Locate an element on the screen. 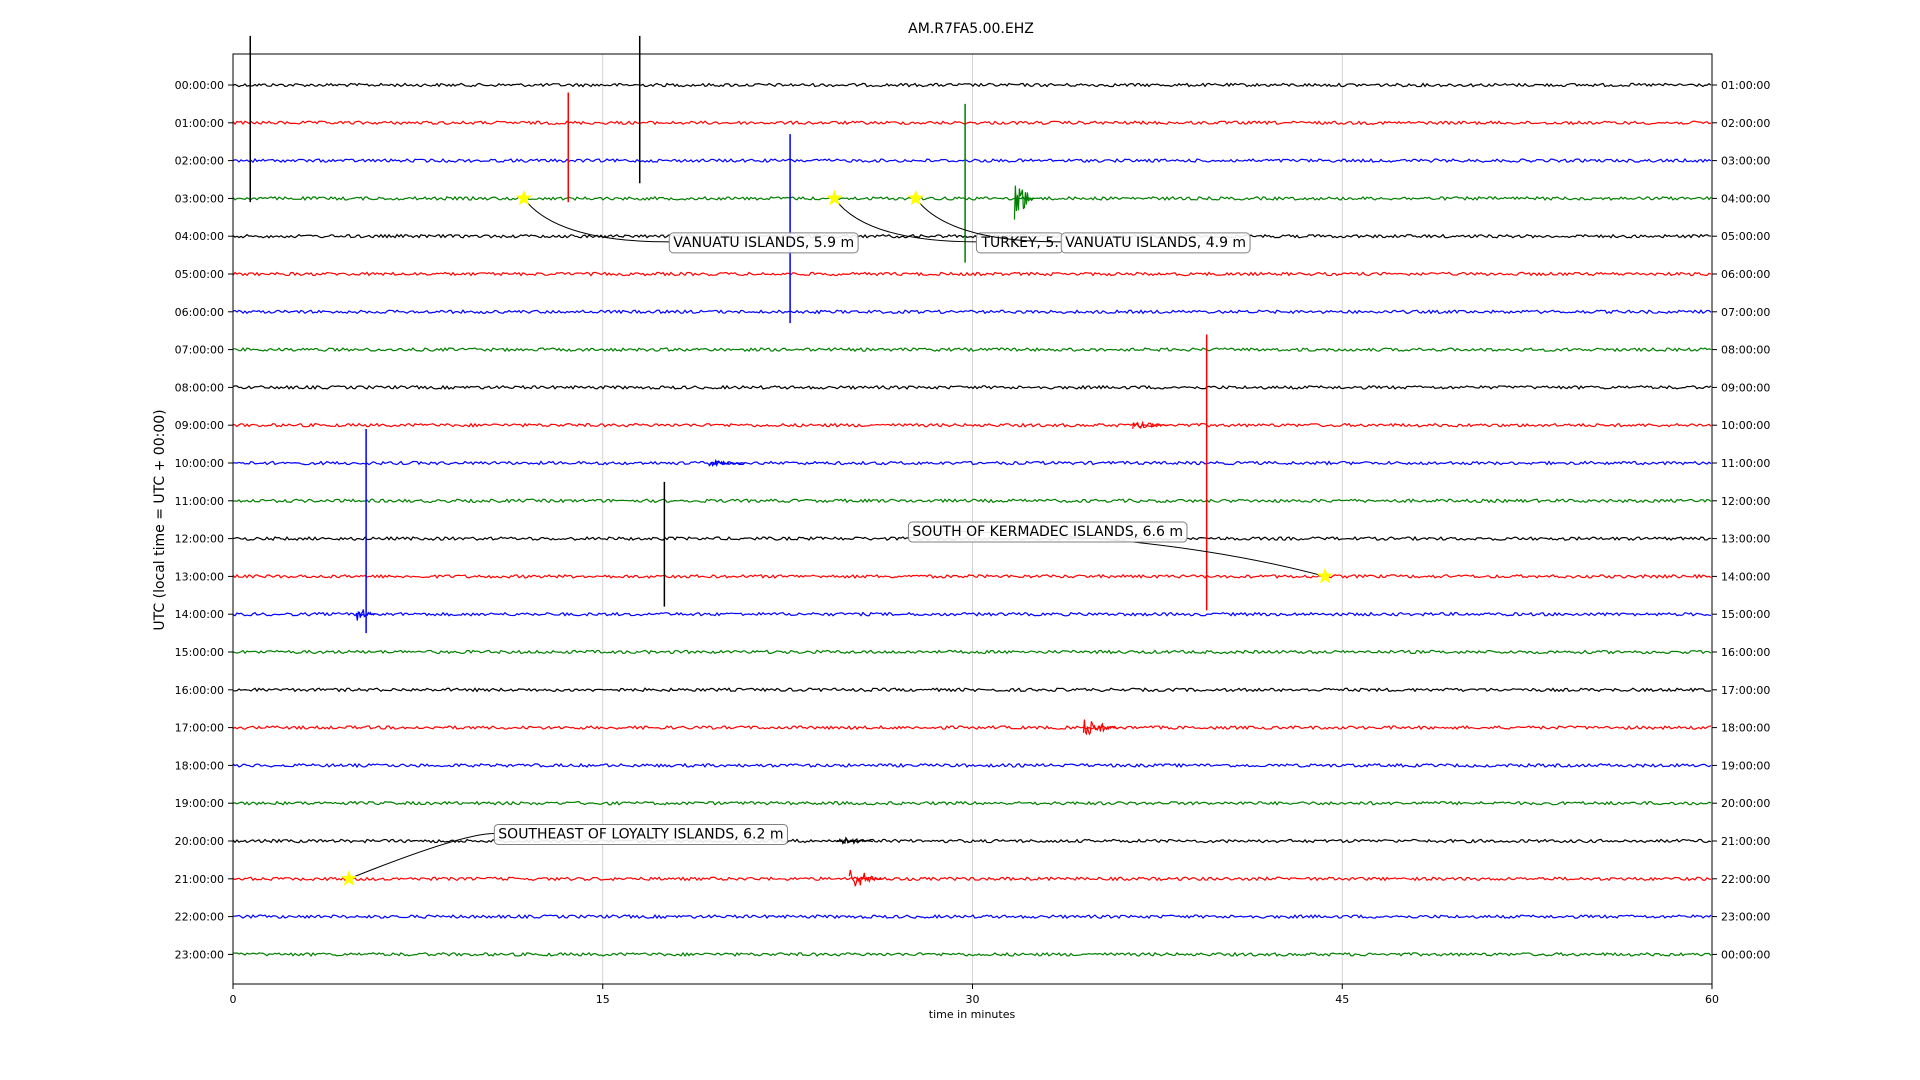  right-tick-label-8: 09:00:00 is located at coordinates (1745, 387).